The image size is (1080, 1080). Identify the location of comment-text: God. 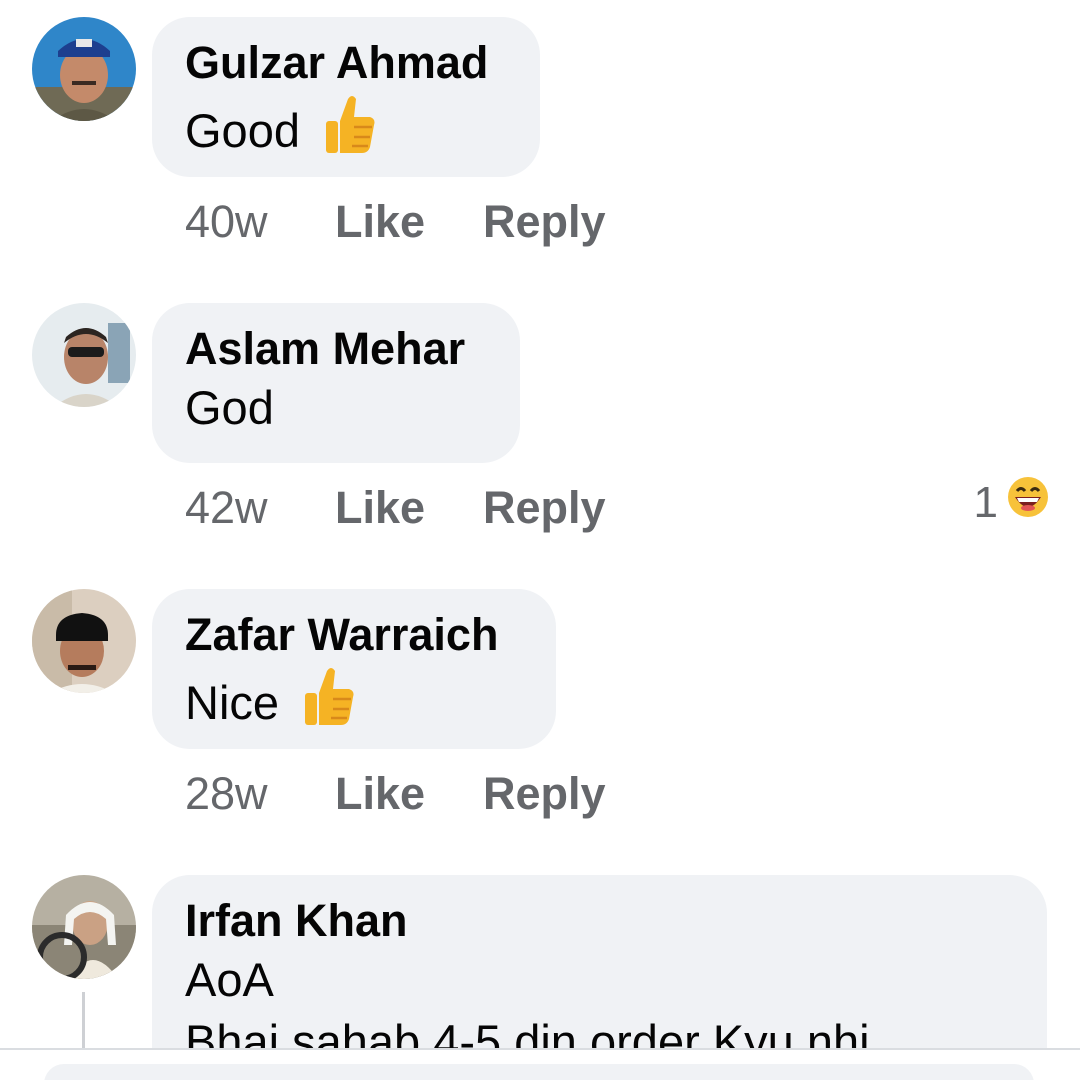
(335, 408).